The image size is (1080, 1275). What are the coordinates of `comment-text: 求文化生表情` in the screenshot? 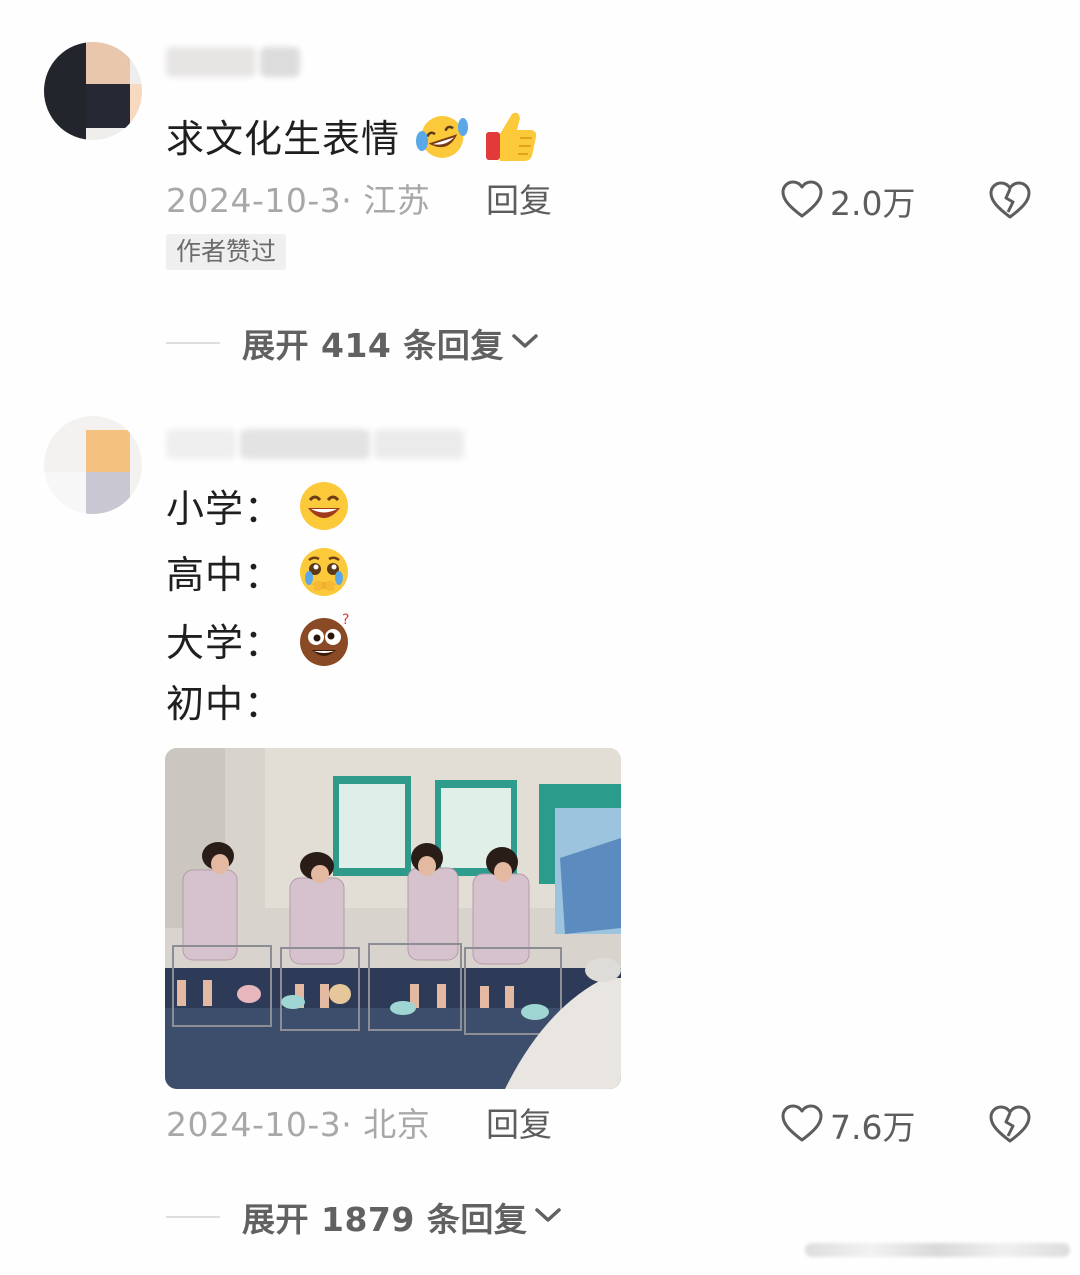 It's located at (352, 141).